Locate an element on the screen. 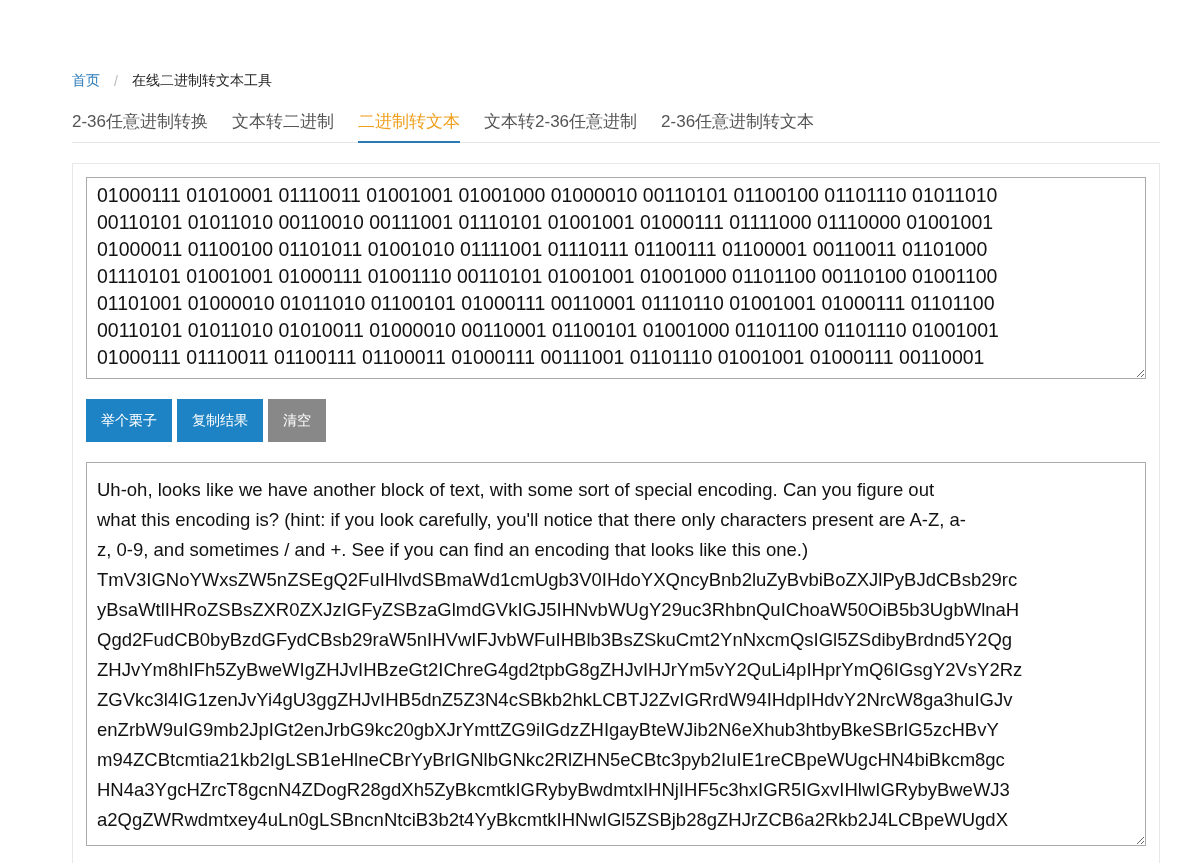 This screenshot has width=1184, height=863. action-button: 复制结果 is located at coordinates (220, 420).